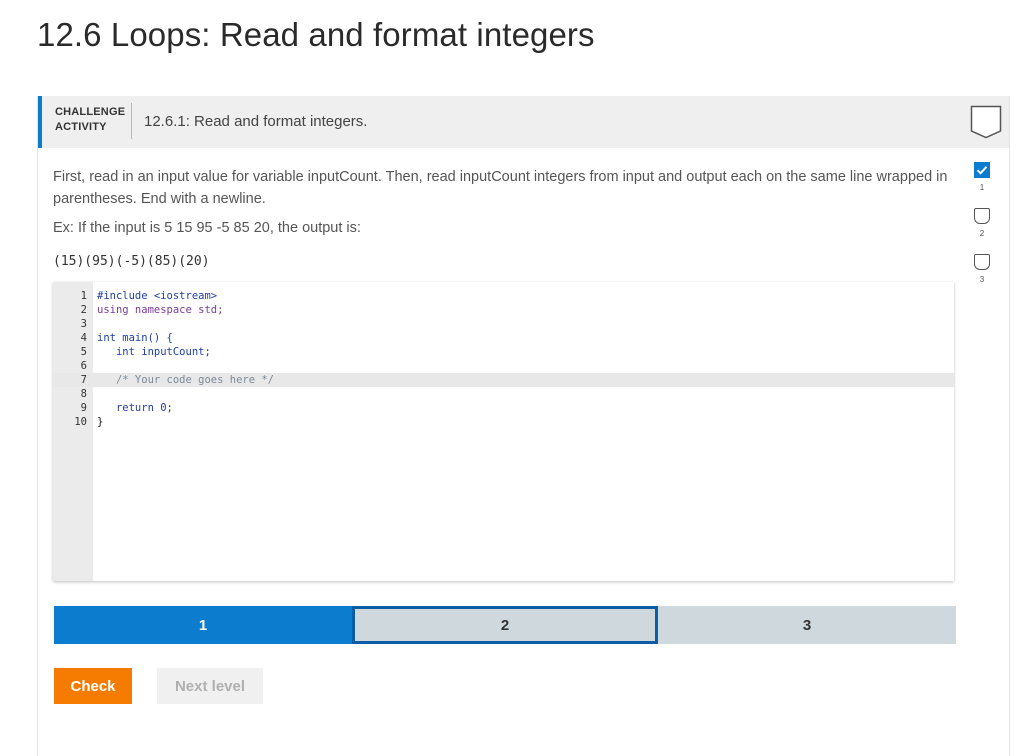 The image size is (1034, 756). What do you see at coordinates (83, 380) in the screenshot?
I see `line-number: 7` at bounding box center [83, 380].